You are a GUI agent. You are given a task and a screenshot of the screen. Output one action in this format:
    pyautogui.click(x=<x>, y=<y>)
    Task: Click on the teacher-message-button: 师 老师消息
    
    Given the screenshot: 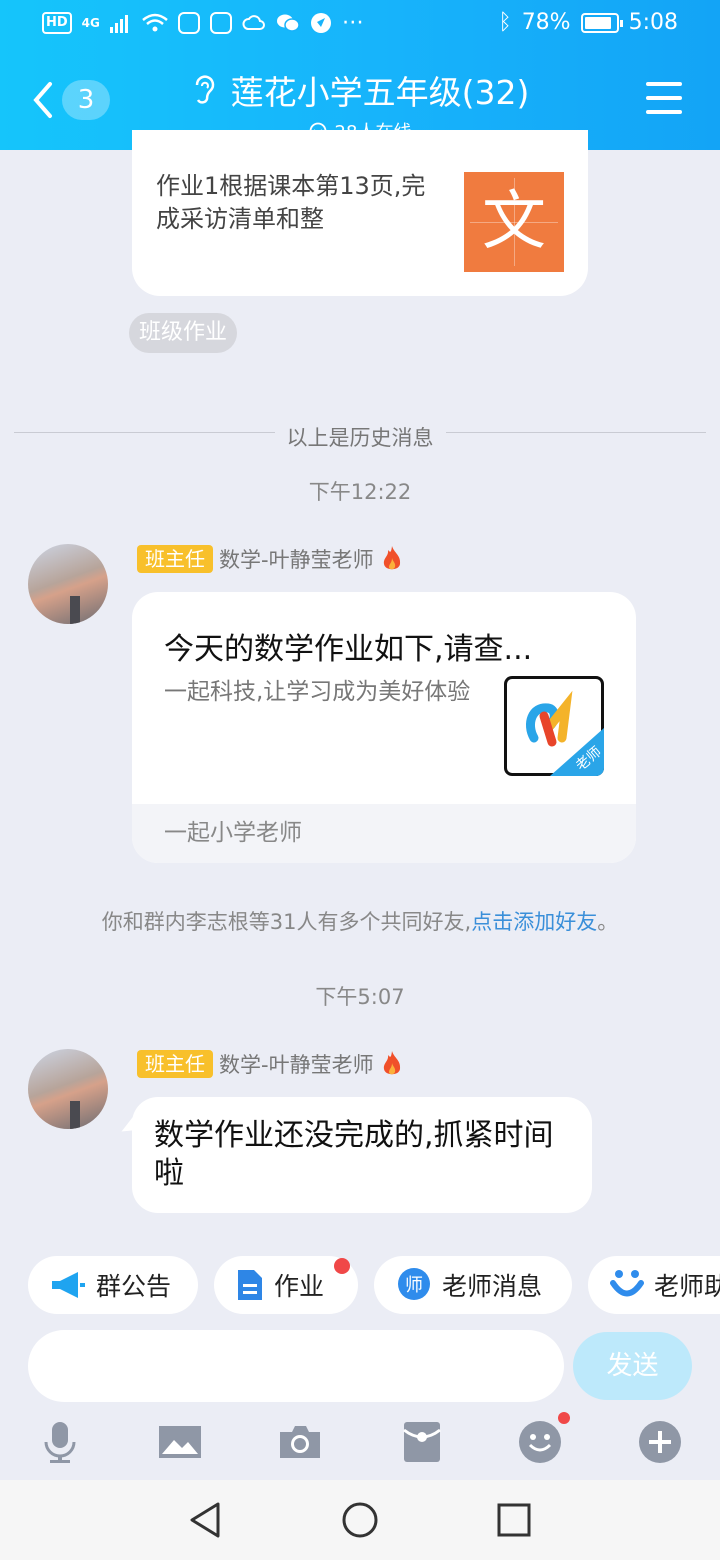 What is the action you would take?
    pyautogui.click(x=473, y=1285)
    